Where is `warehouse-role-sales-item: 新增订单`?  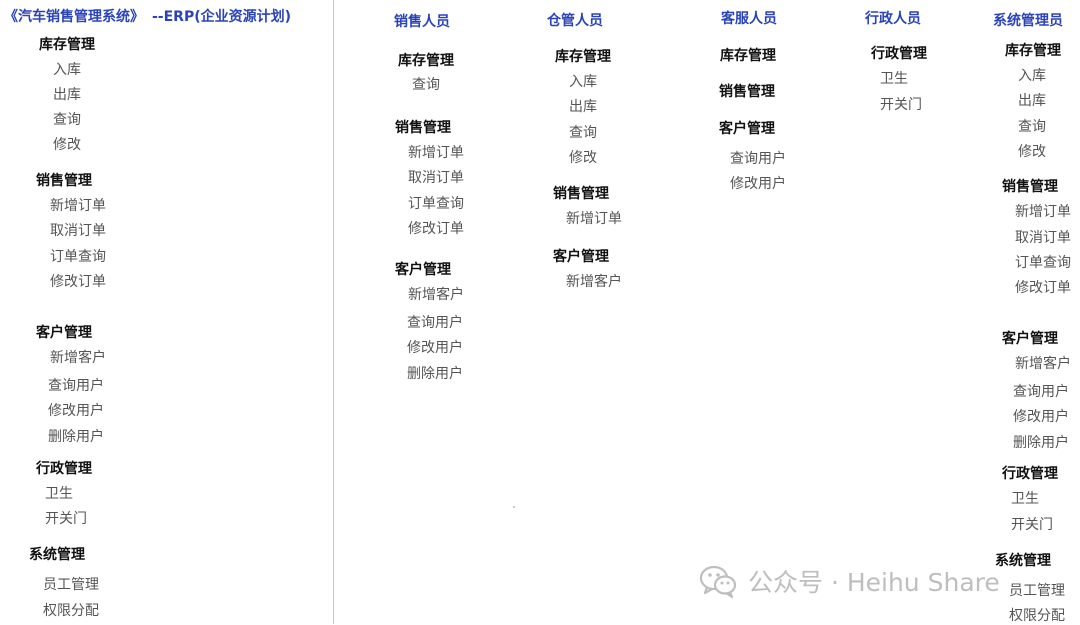 warehouse-role-sales-item: 新增订单 is located at coordinates (594, 219).